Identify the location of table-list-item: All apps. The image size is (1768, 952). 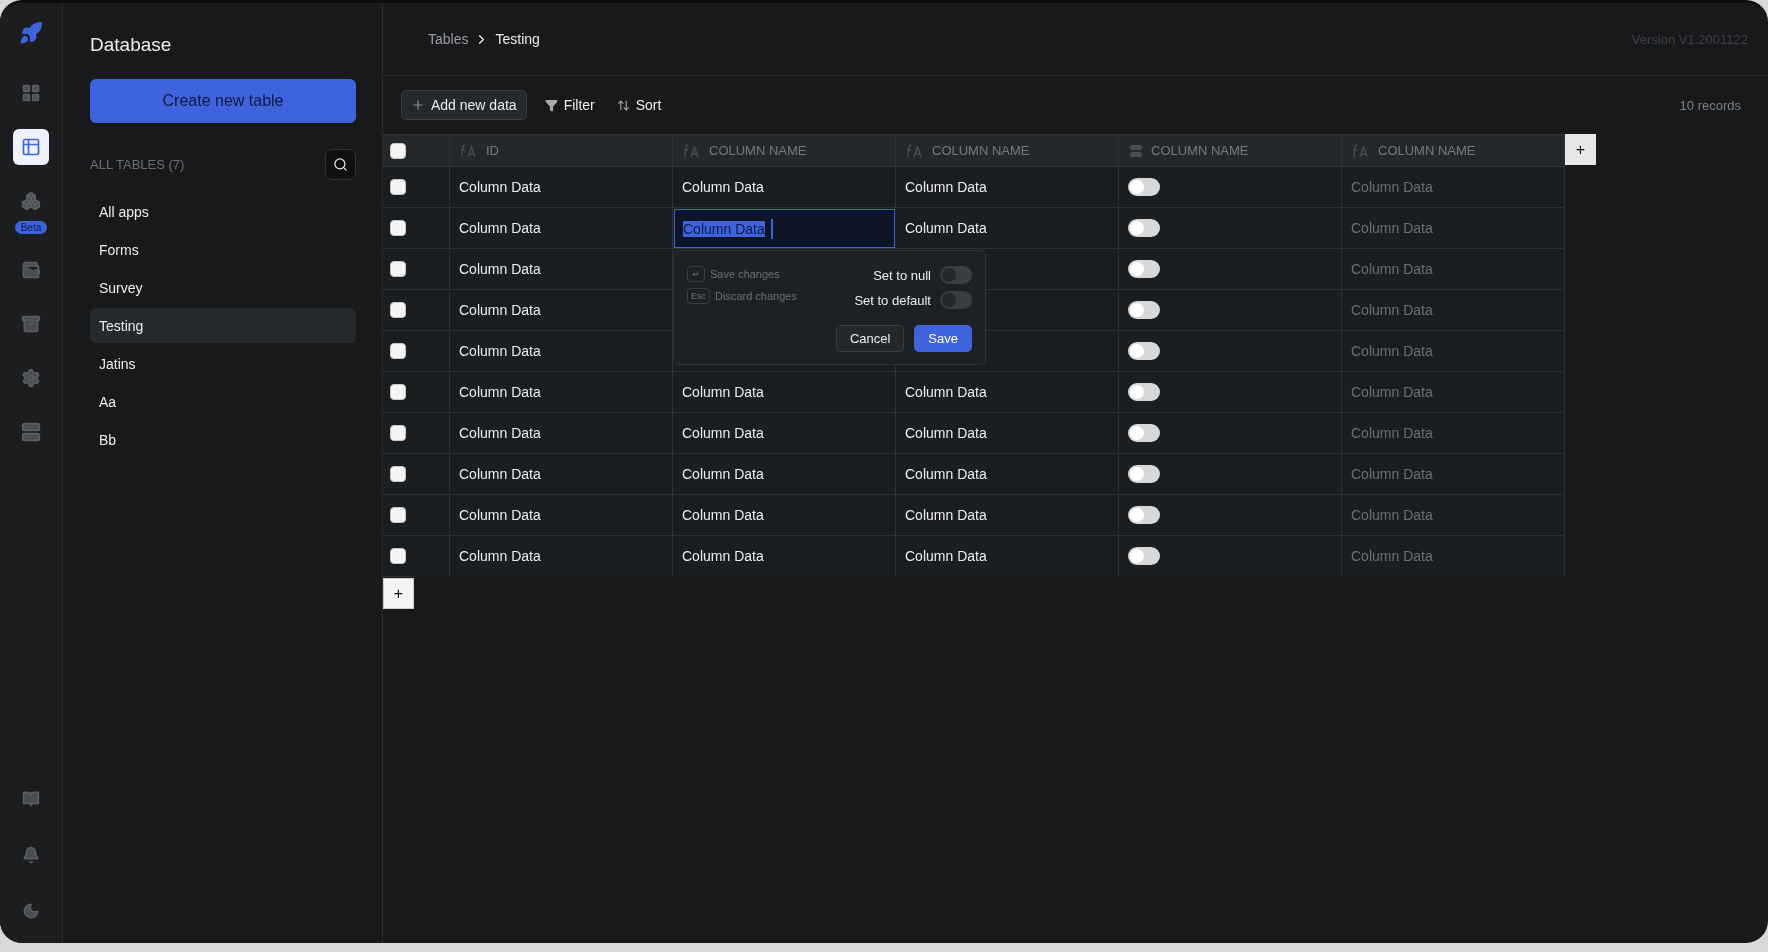
(223, 211).